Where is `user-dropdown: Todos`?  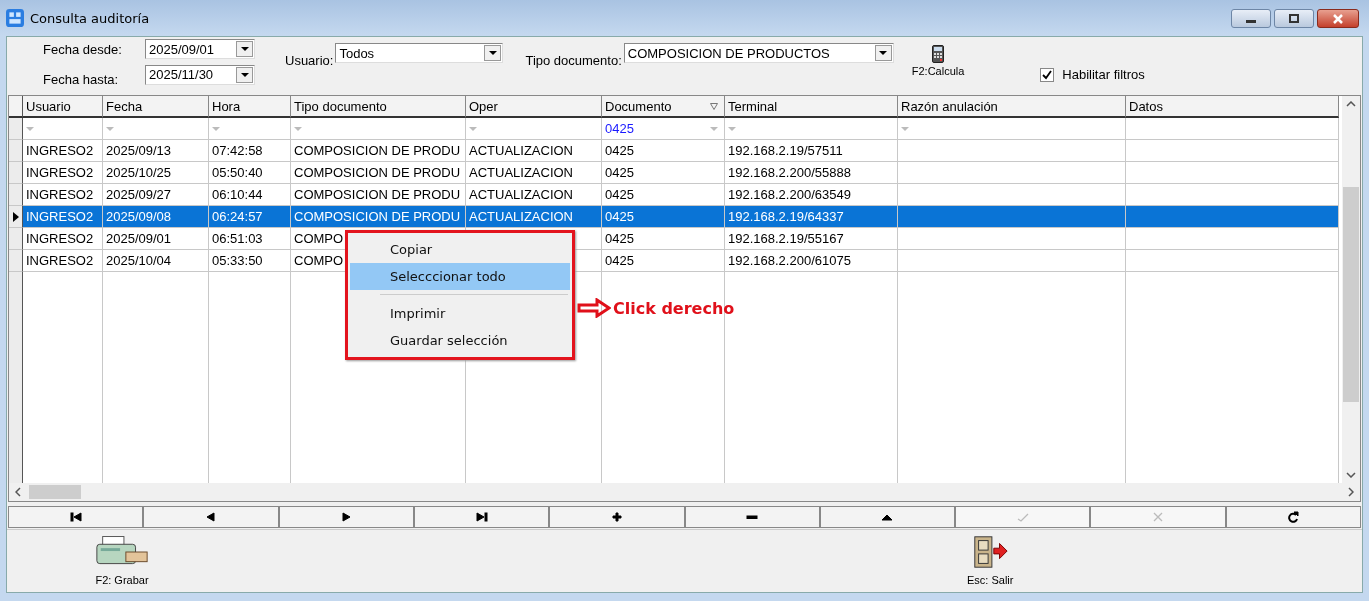 user-dropdown: Todos is located at coordinates (419, 53).